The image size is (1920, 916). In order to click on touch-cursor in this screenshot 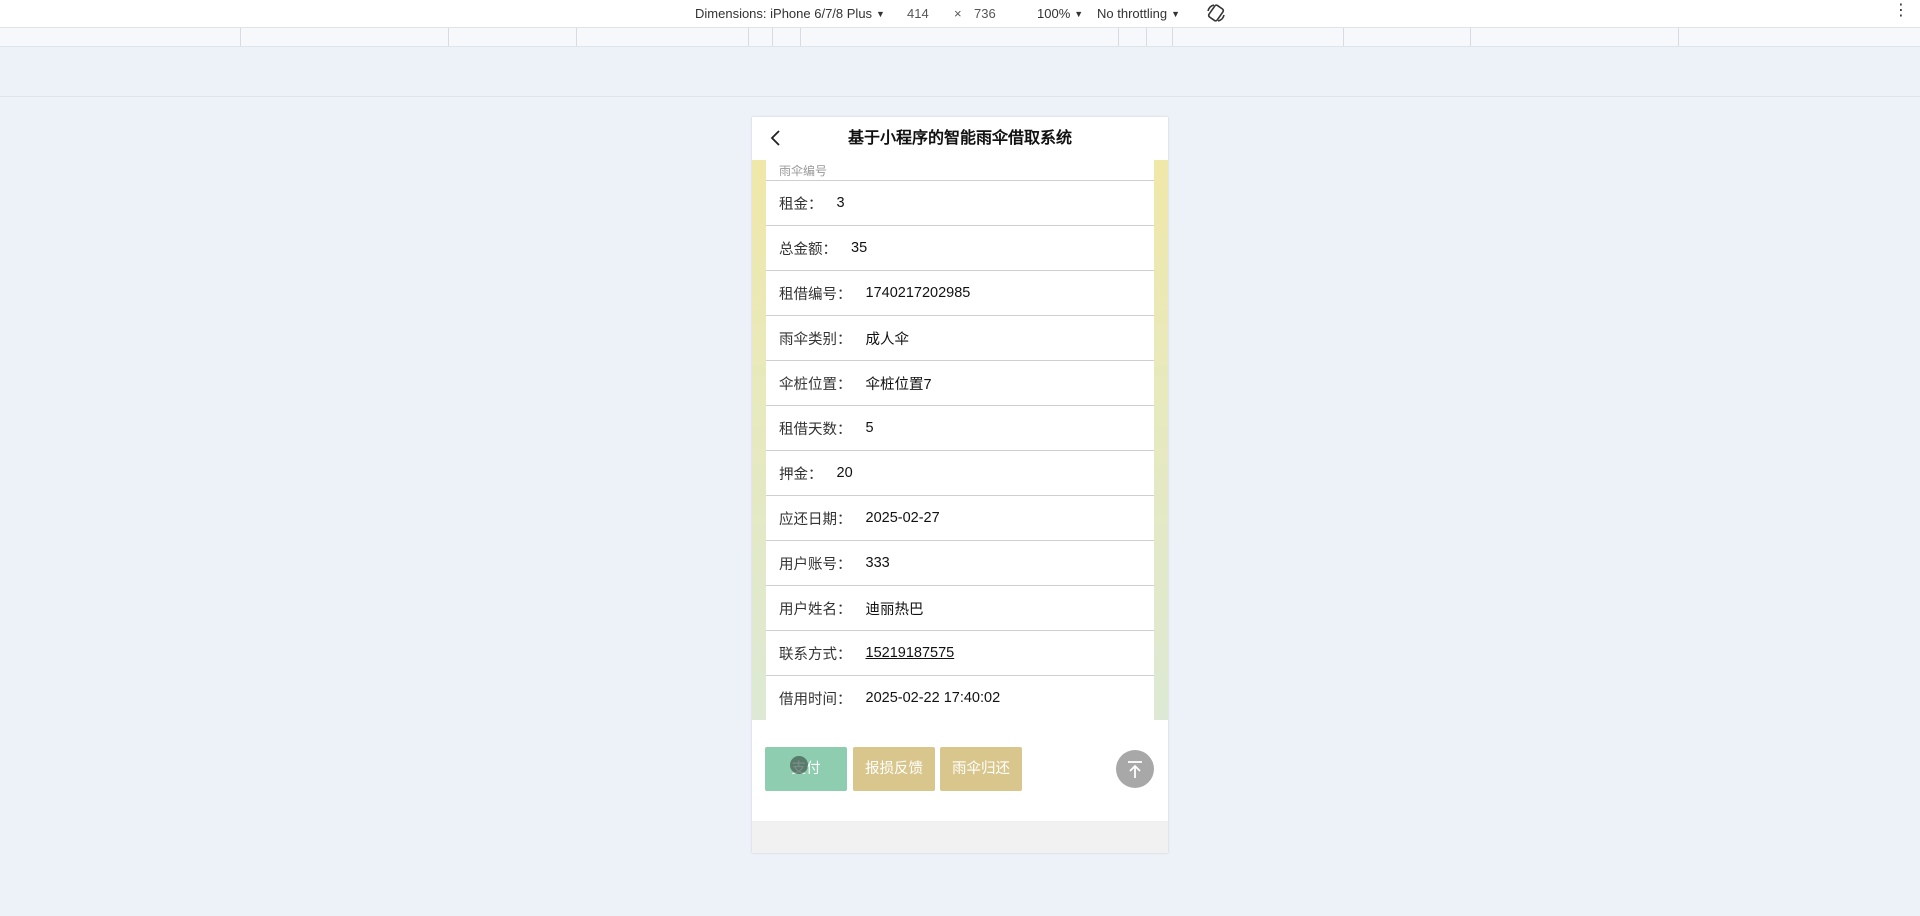, I will do `click(799, 765)`.